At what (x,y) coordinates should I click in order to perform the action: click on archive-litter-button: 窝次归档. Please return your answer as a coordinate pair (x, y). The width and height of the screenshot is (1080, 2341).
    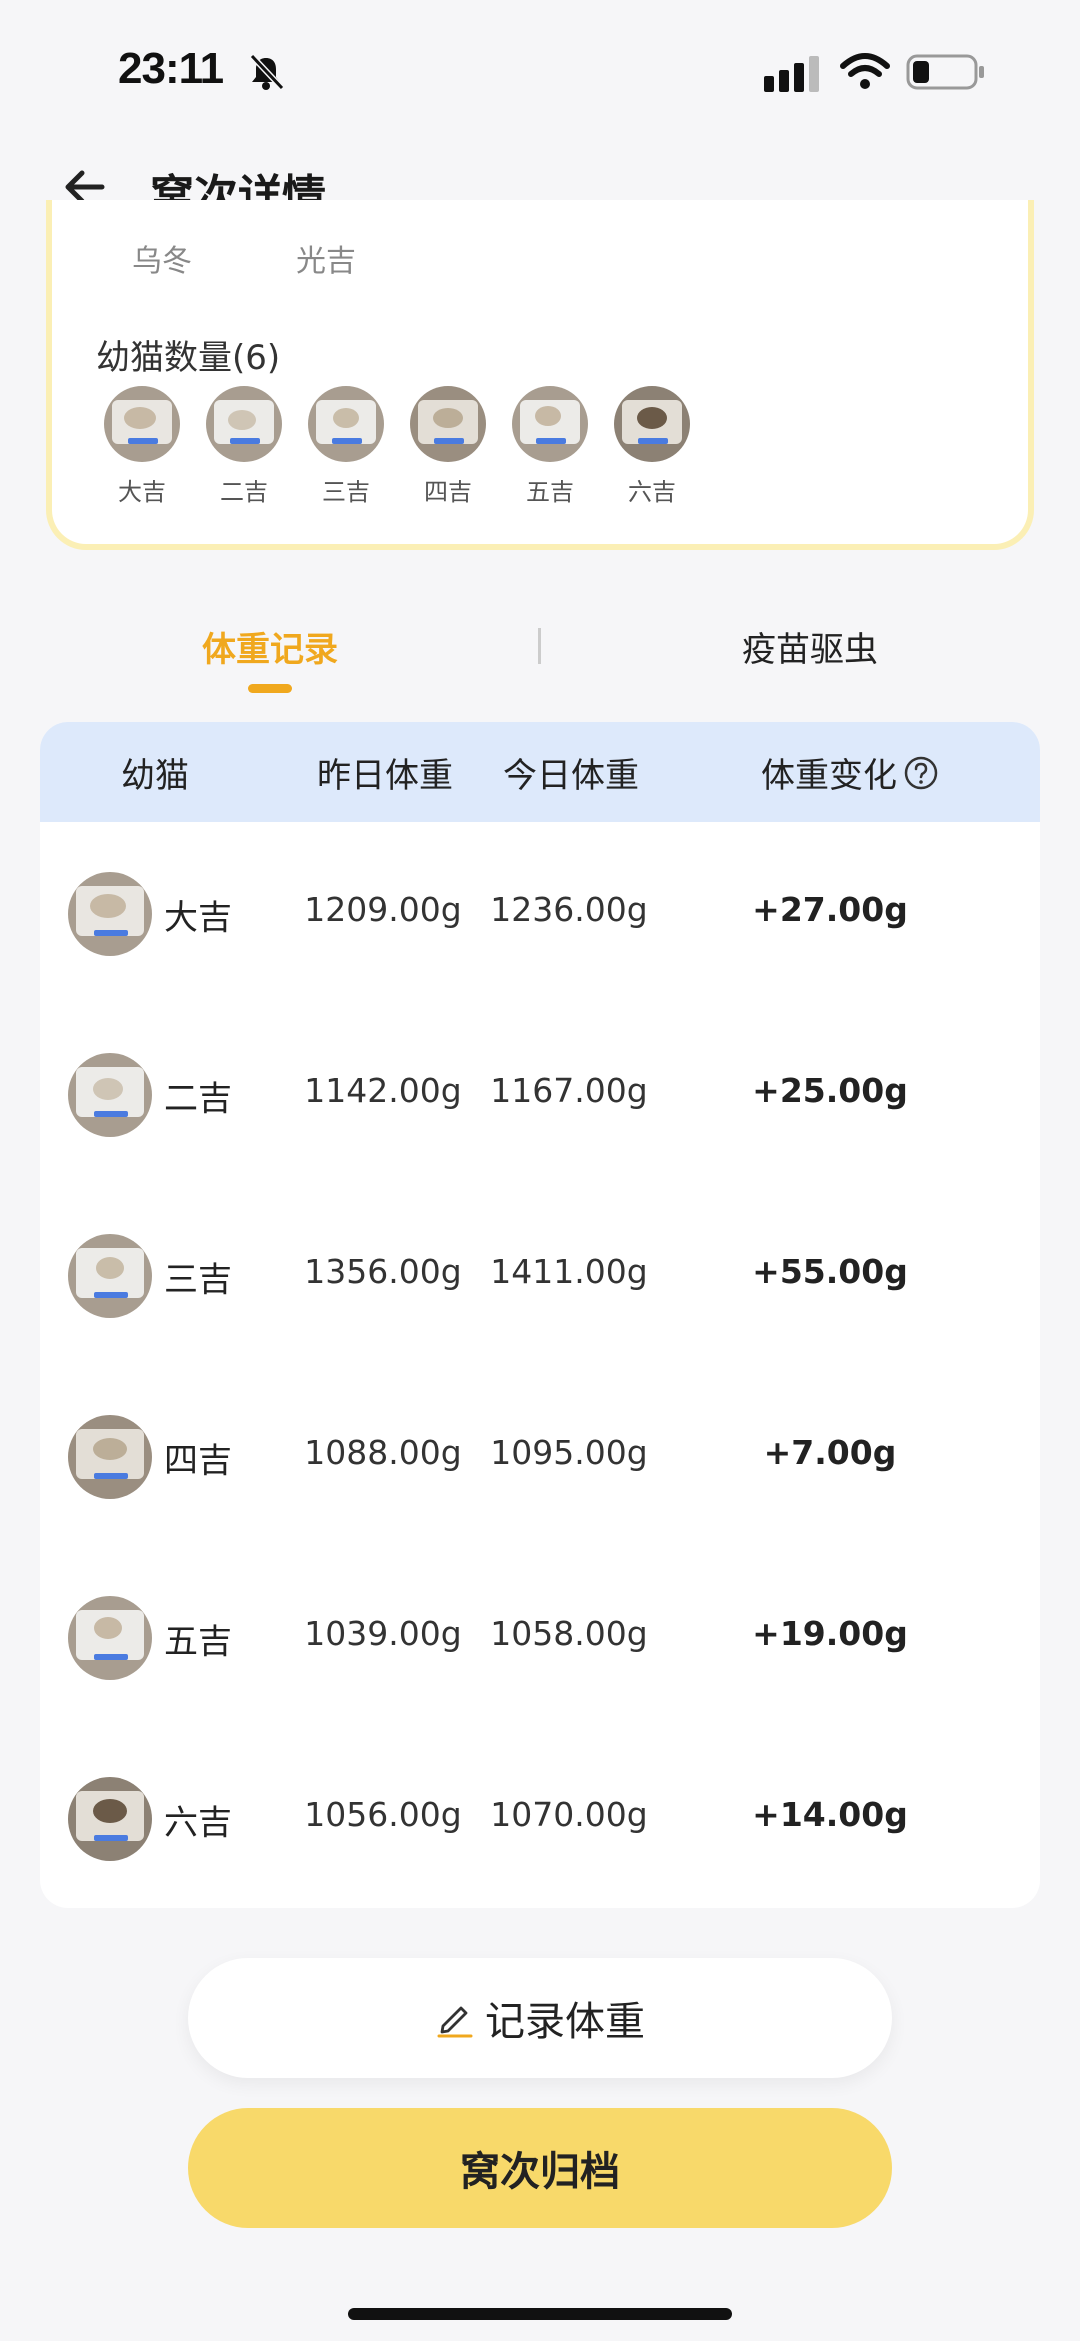
    Looking at the image, I should click on (540, 2168).